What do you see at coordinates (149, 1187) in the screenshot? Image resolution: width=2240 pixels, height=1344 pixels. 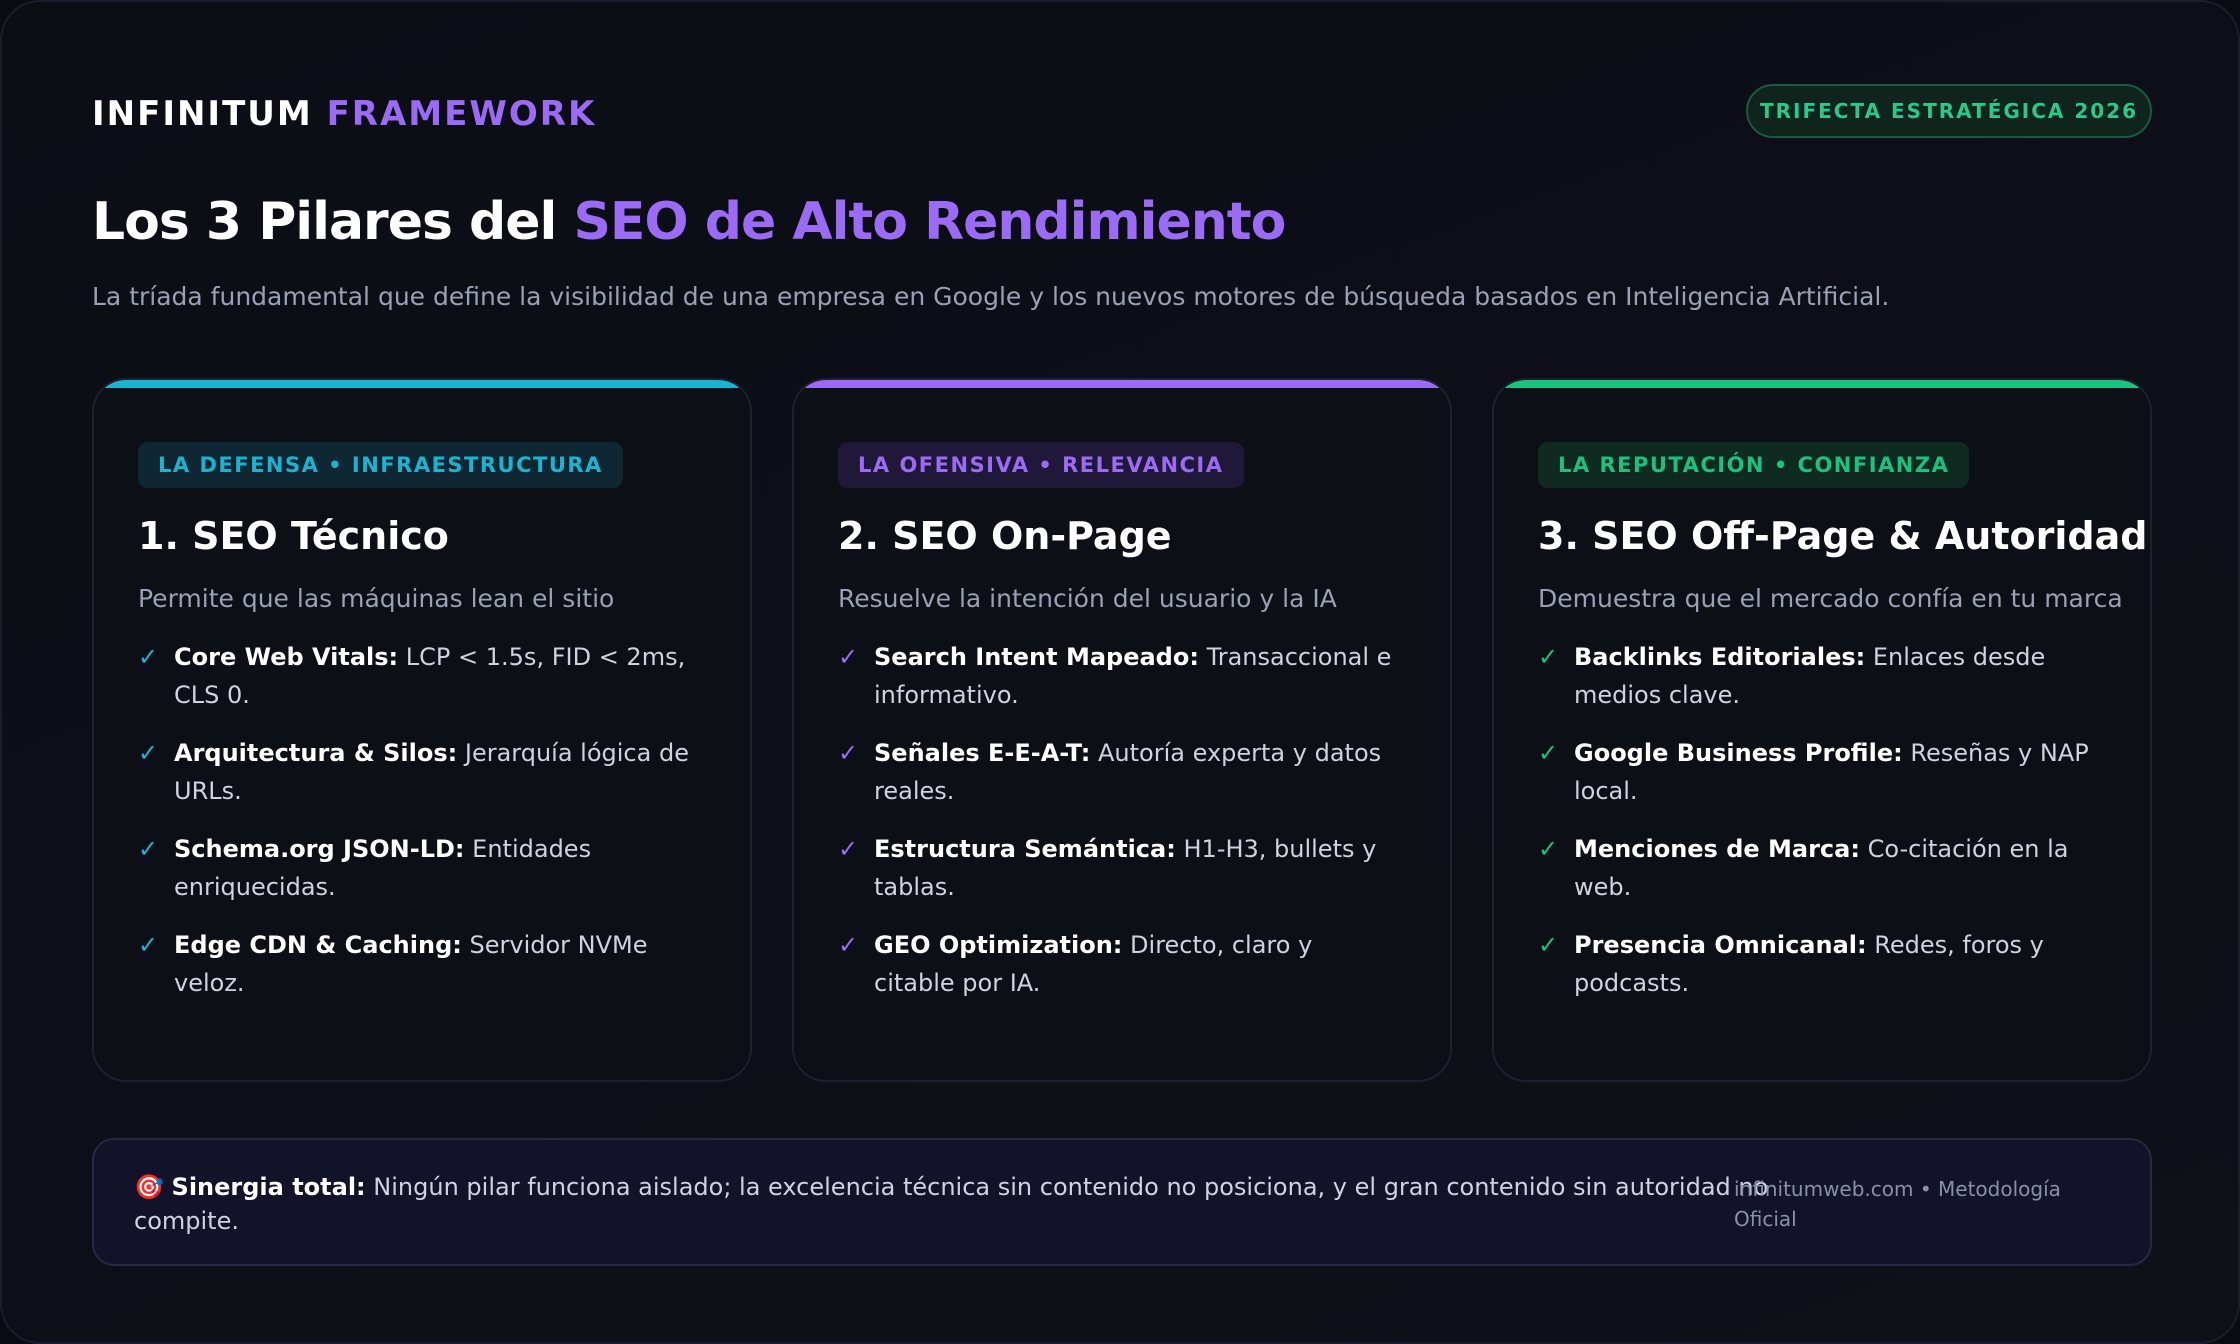 I see `target-emoji-icon: 🎯` at bounding box center [149, 1187].